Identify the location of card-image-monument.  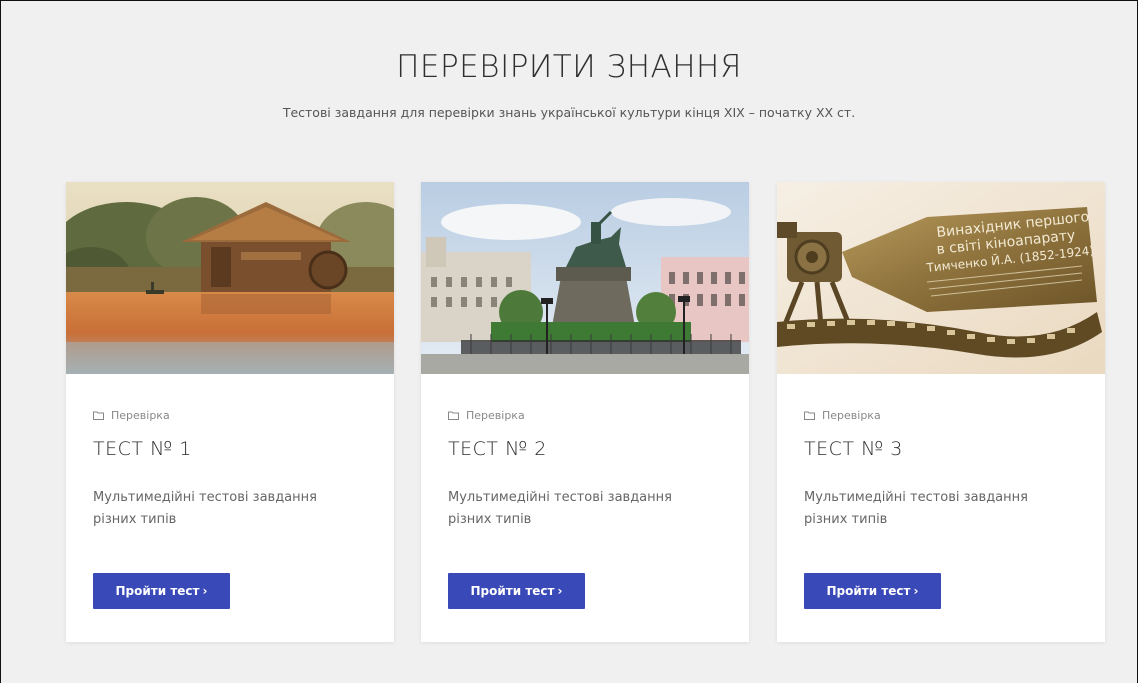
(585, 278).